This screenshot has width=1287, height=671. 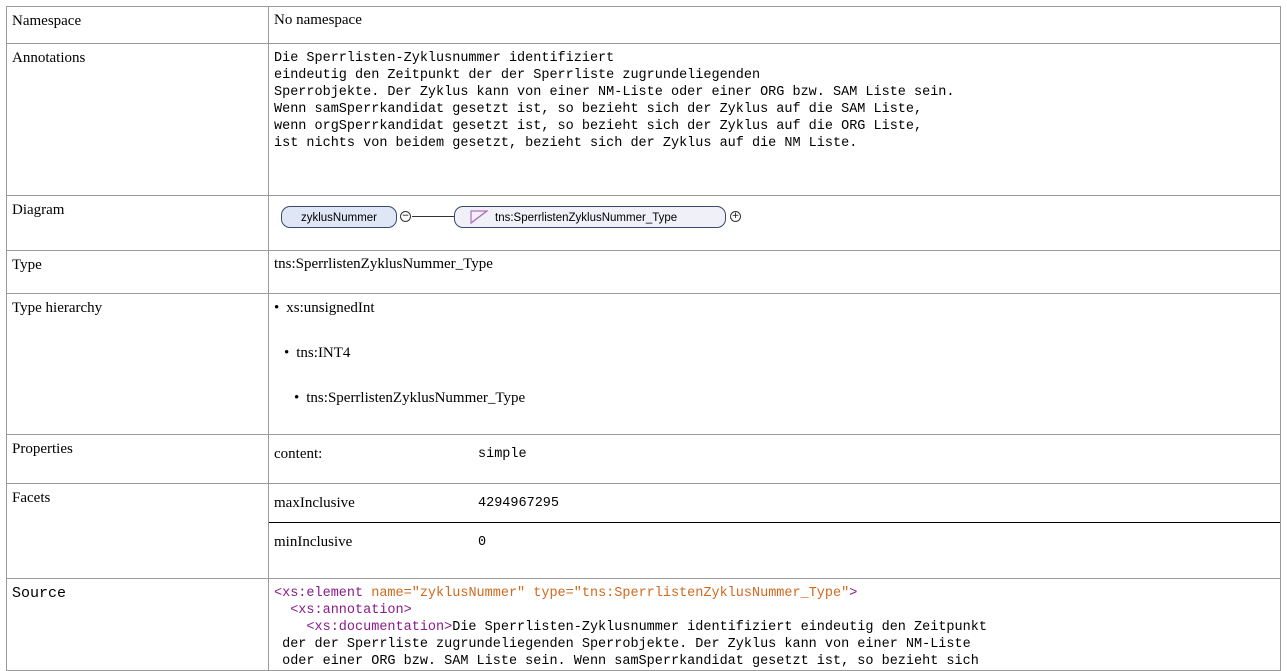 What do you see at coordinates (586, 218) in the screenshot?
I see `type-box-label: tns:SperrlistenZyklusNummer_Type` at bounding box center [586, 218].